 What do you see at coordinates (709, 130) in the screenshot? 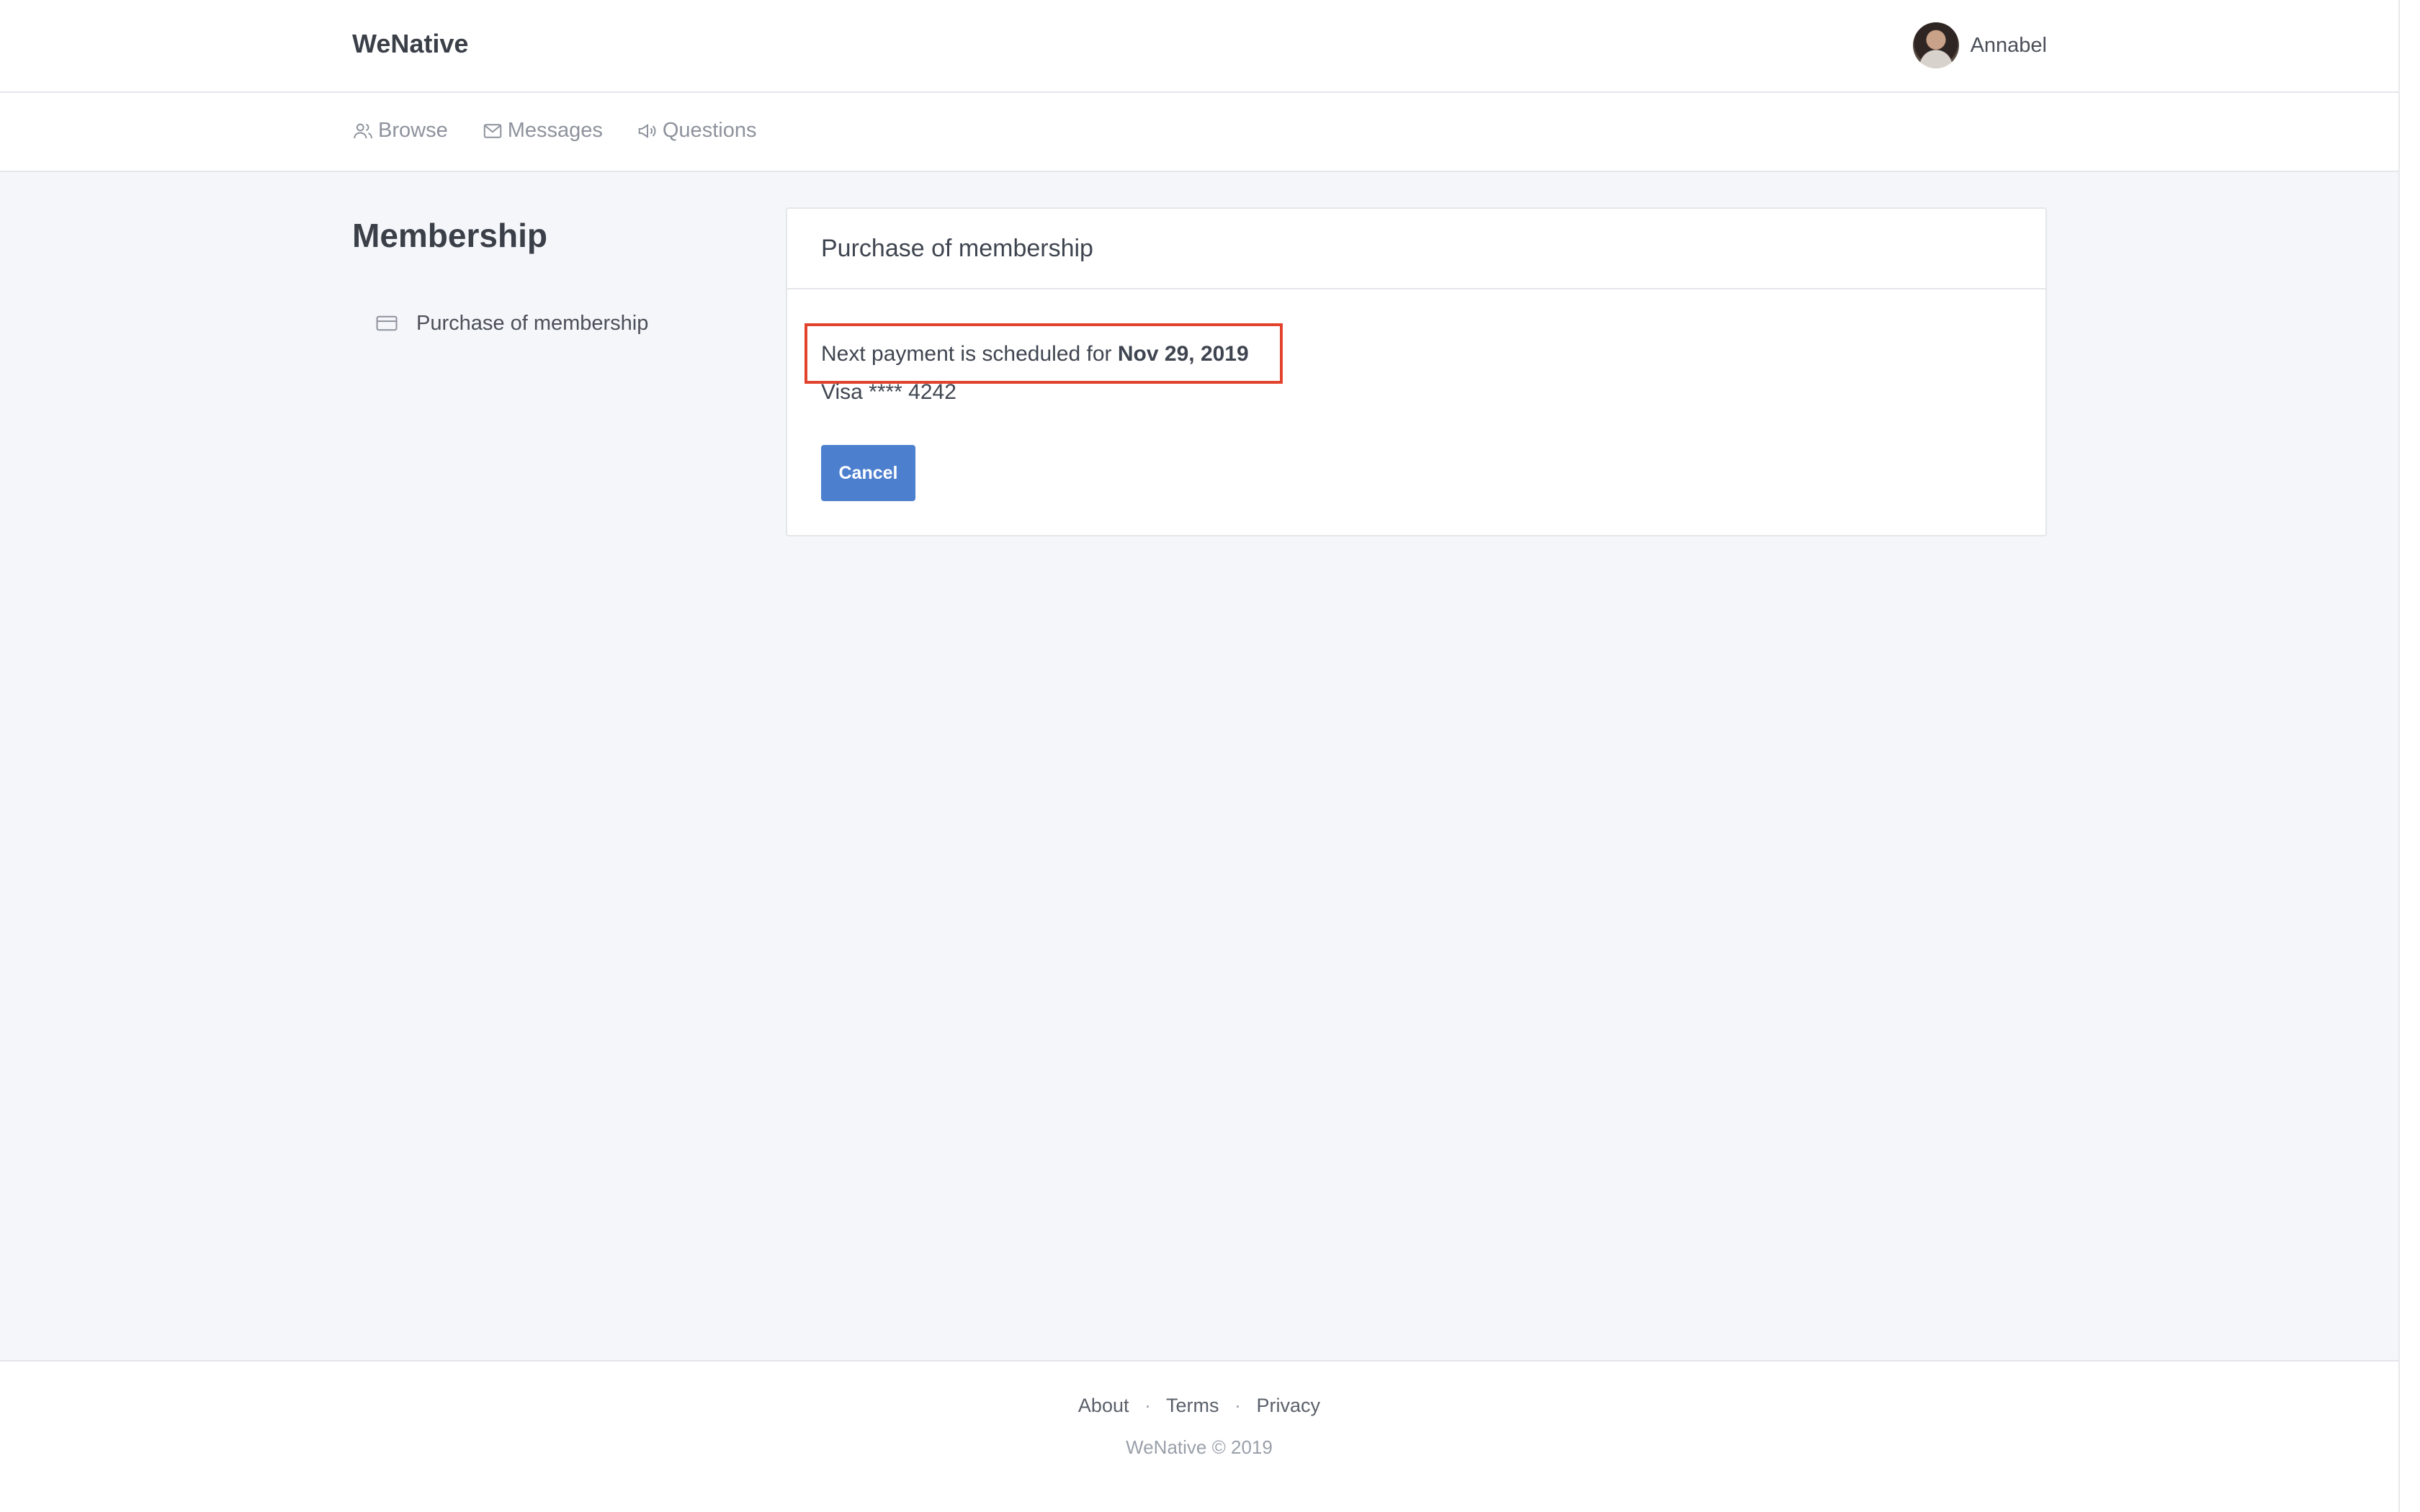
I see `nav-label: Questions` at bounding box center [709, 130].